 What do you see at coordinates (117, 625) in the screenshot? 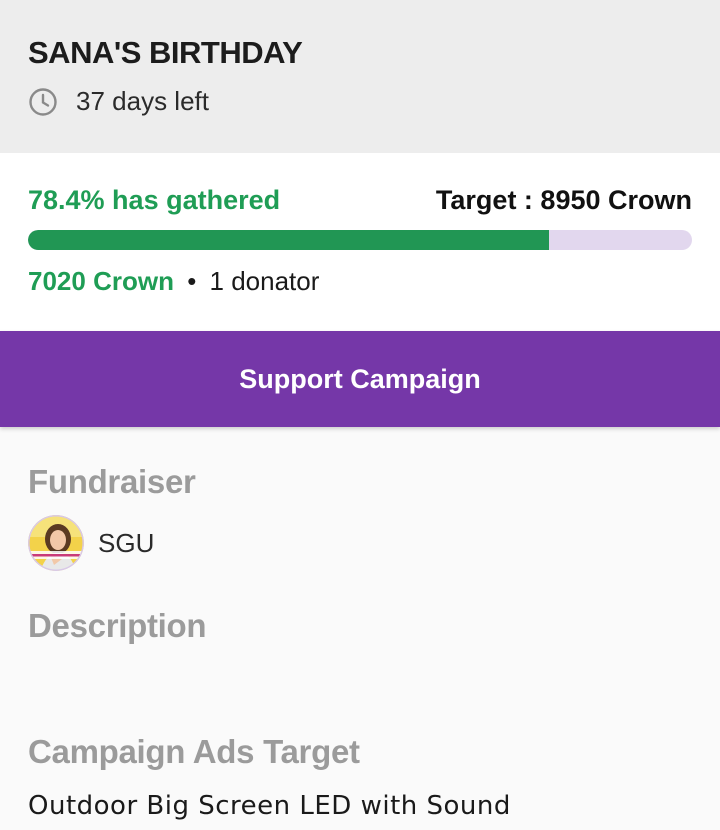
I see `description-heading: Description` at bounding box center [117, 625].